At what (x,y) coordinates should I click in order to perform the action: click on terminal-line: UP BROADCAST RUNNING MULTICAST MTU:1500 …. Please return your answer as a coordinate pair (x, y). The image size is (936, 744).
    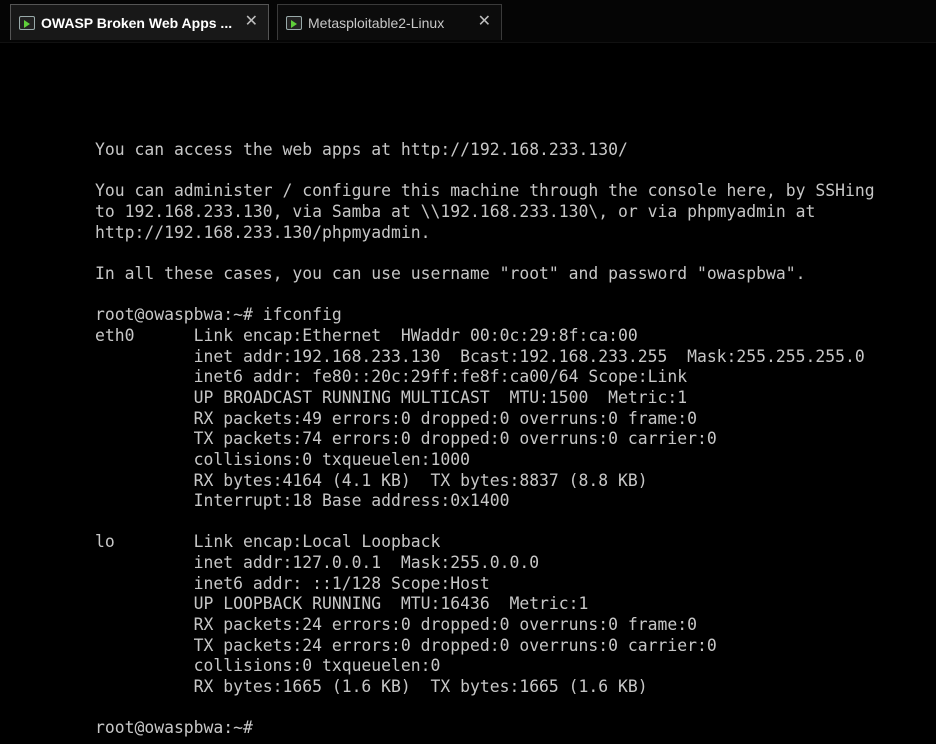
    Looking at the image, I should click on (391, 397).